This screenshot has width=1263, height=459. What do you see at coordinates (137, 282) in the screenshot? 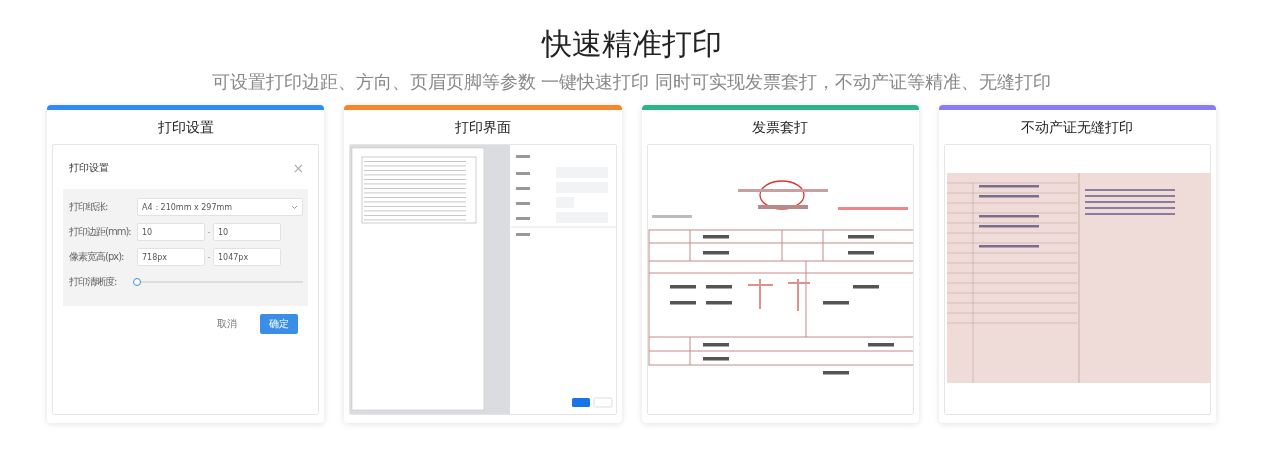
I see `slider-thumb` at bounding box center [137, 282].